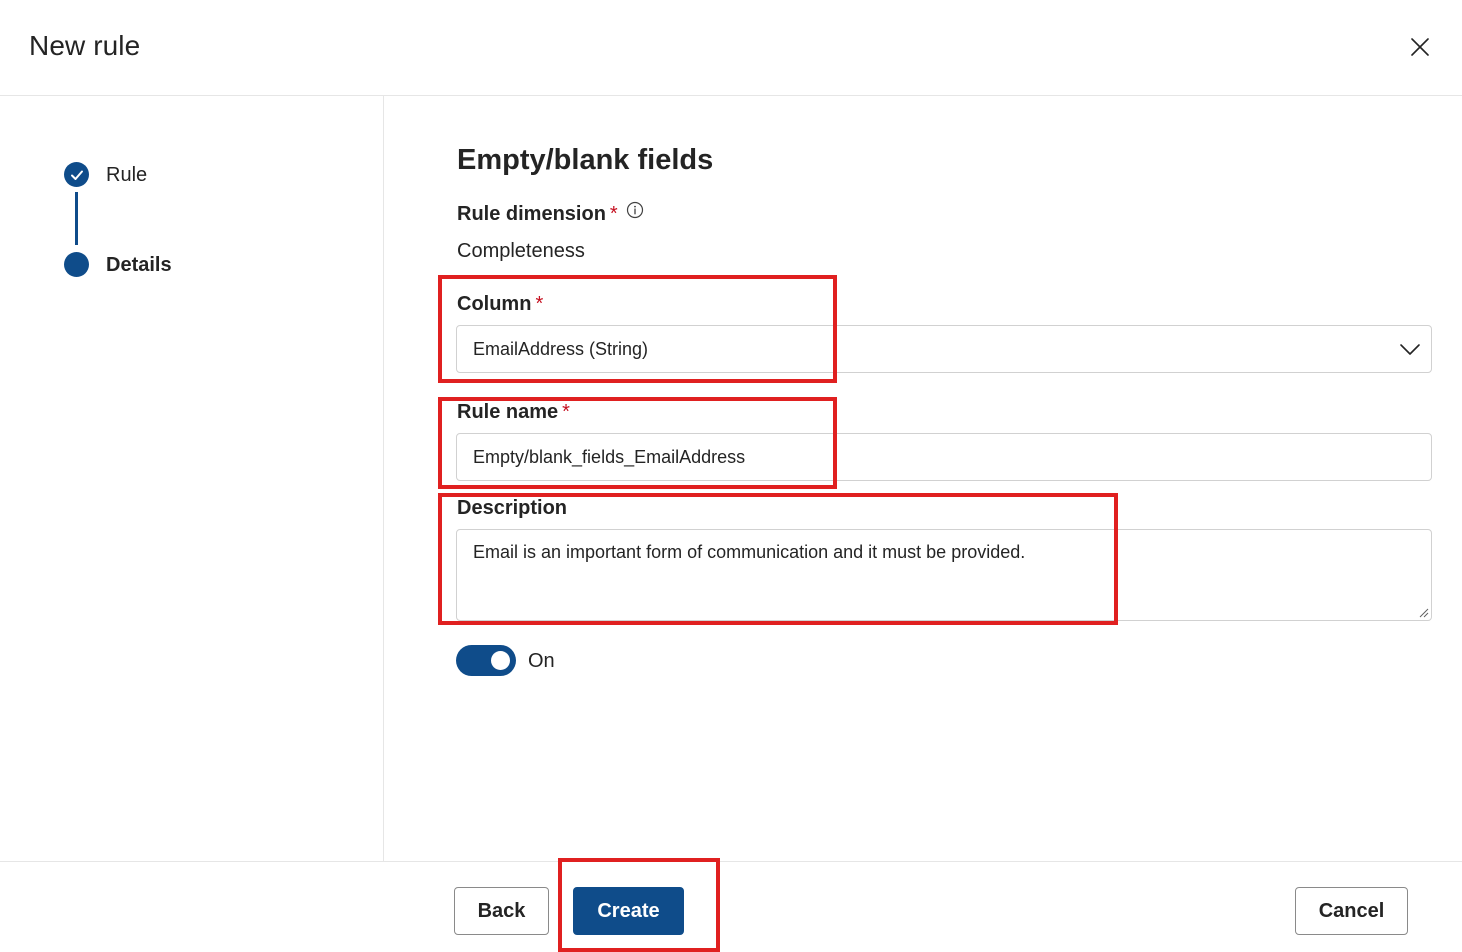 The height and width of the screenshot is (952, 1462). I want to click on rule-dimension-value: Completeness, so click(521, 251).